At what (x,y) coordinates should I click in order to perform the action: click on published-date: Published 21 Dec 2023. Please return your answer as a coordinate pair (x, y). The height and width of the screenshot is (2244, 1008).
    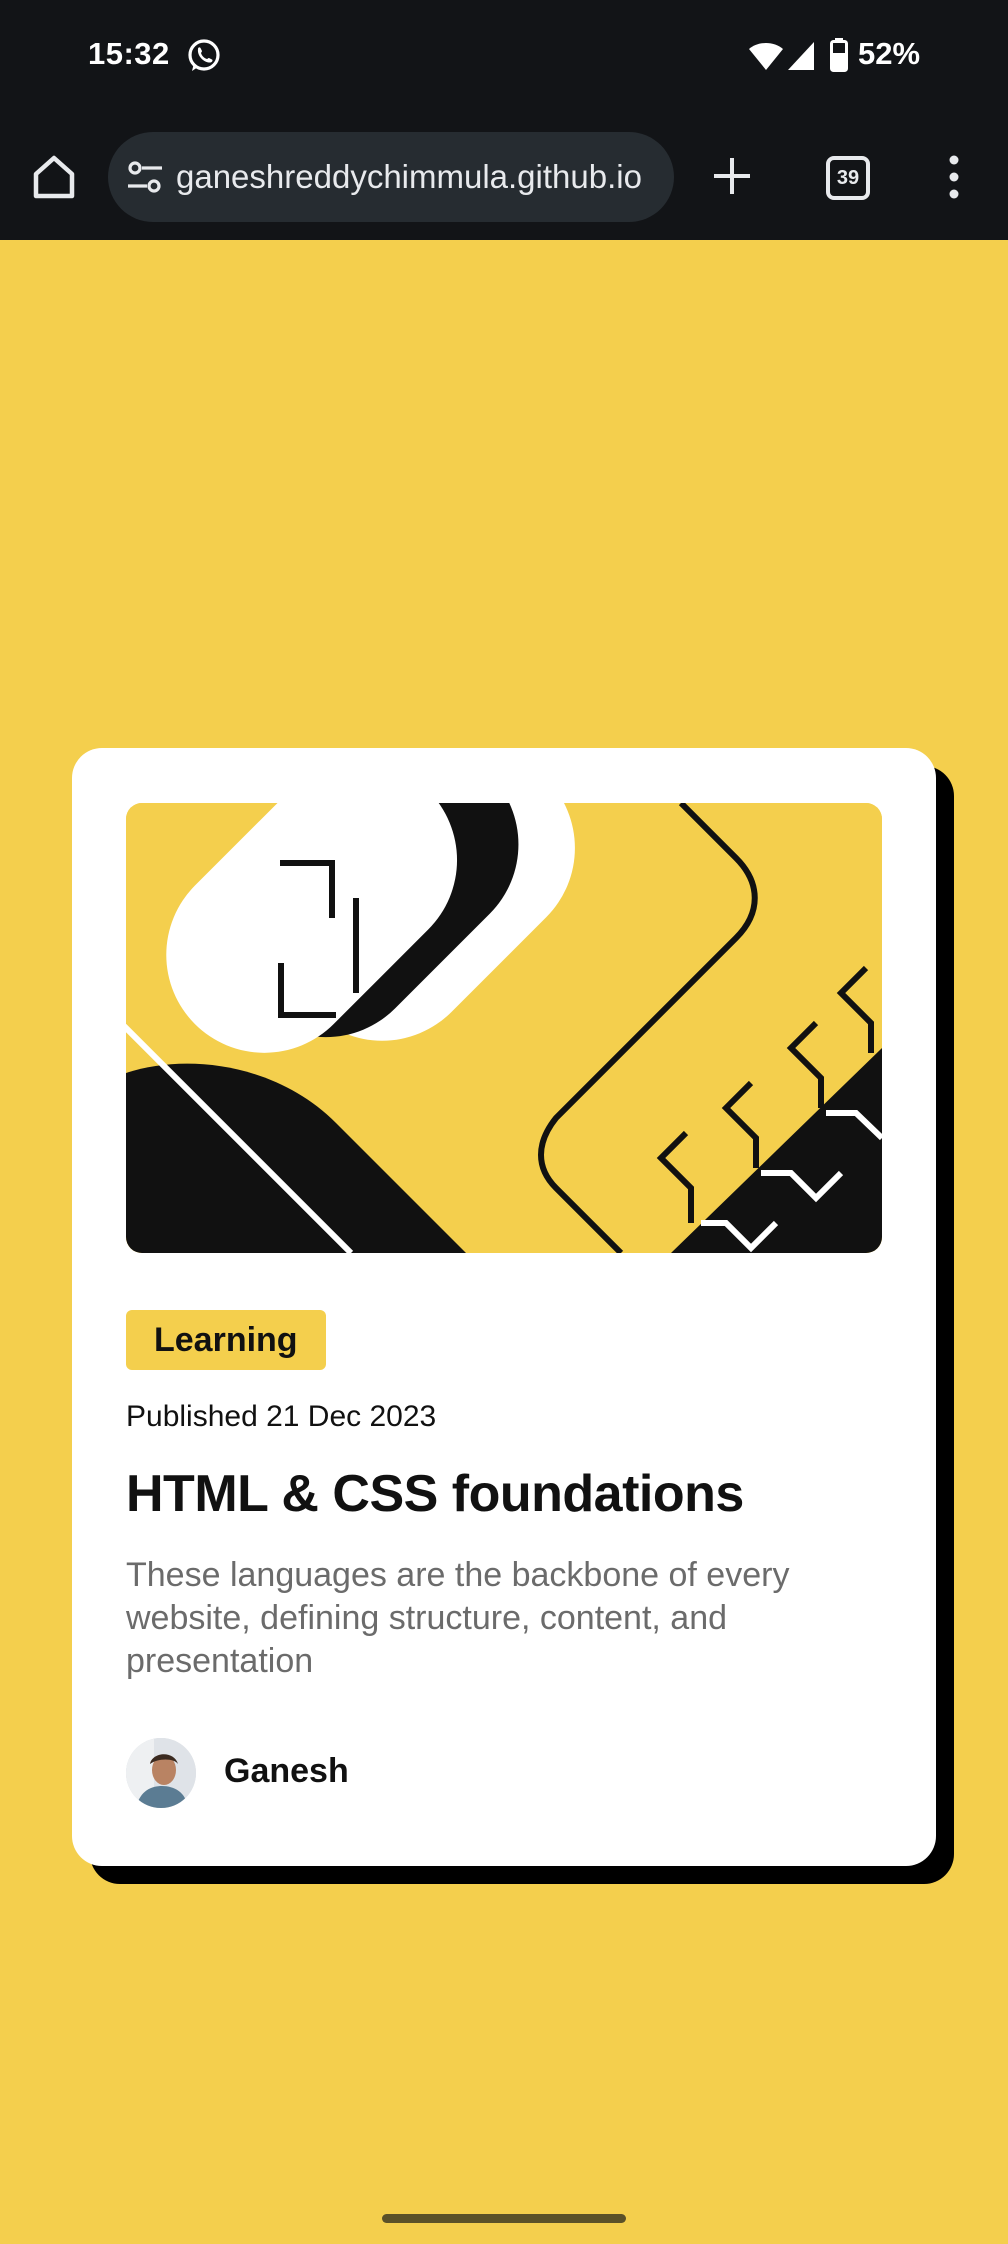
    Looking at the image, I should click on (281, 1416).